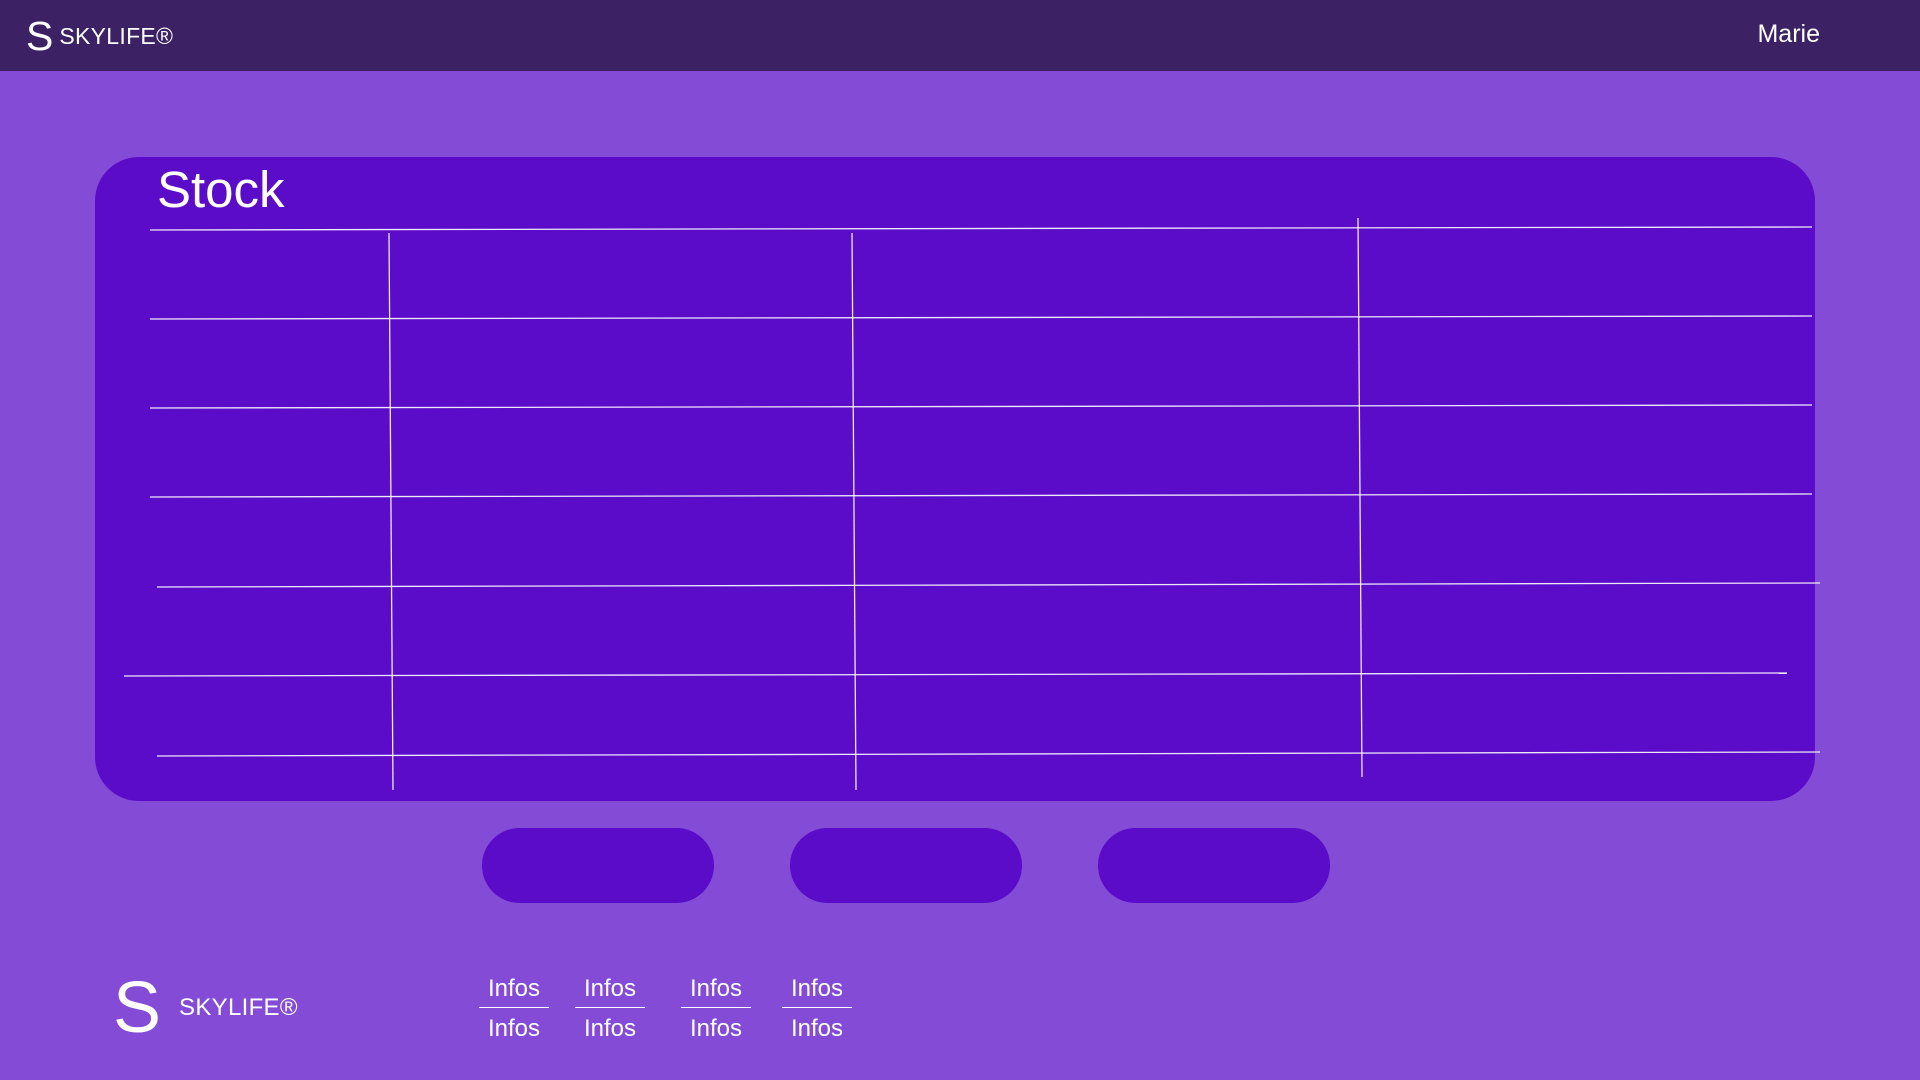 The width and height of the screenshot is (1920, 1080). Describe the element at coordinates (716, 1009) in the screenshot. I see `footer-link-group-3: Infos Infos` at that location.